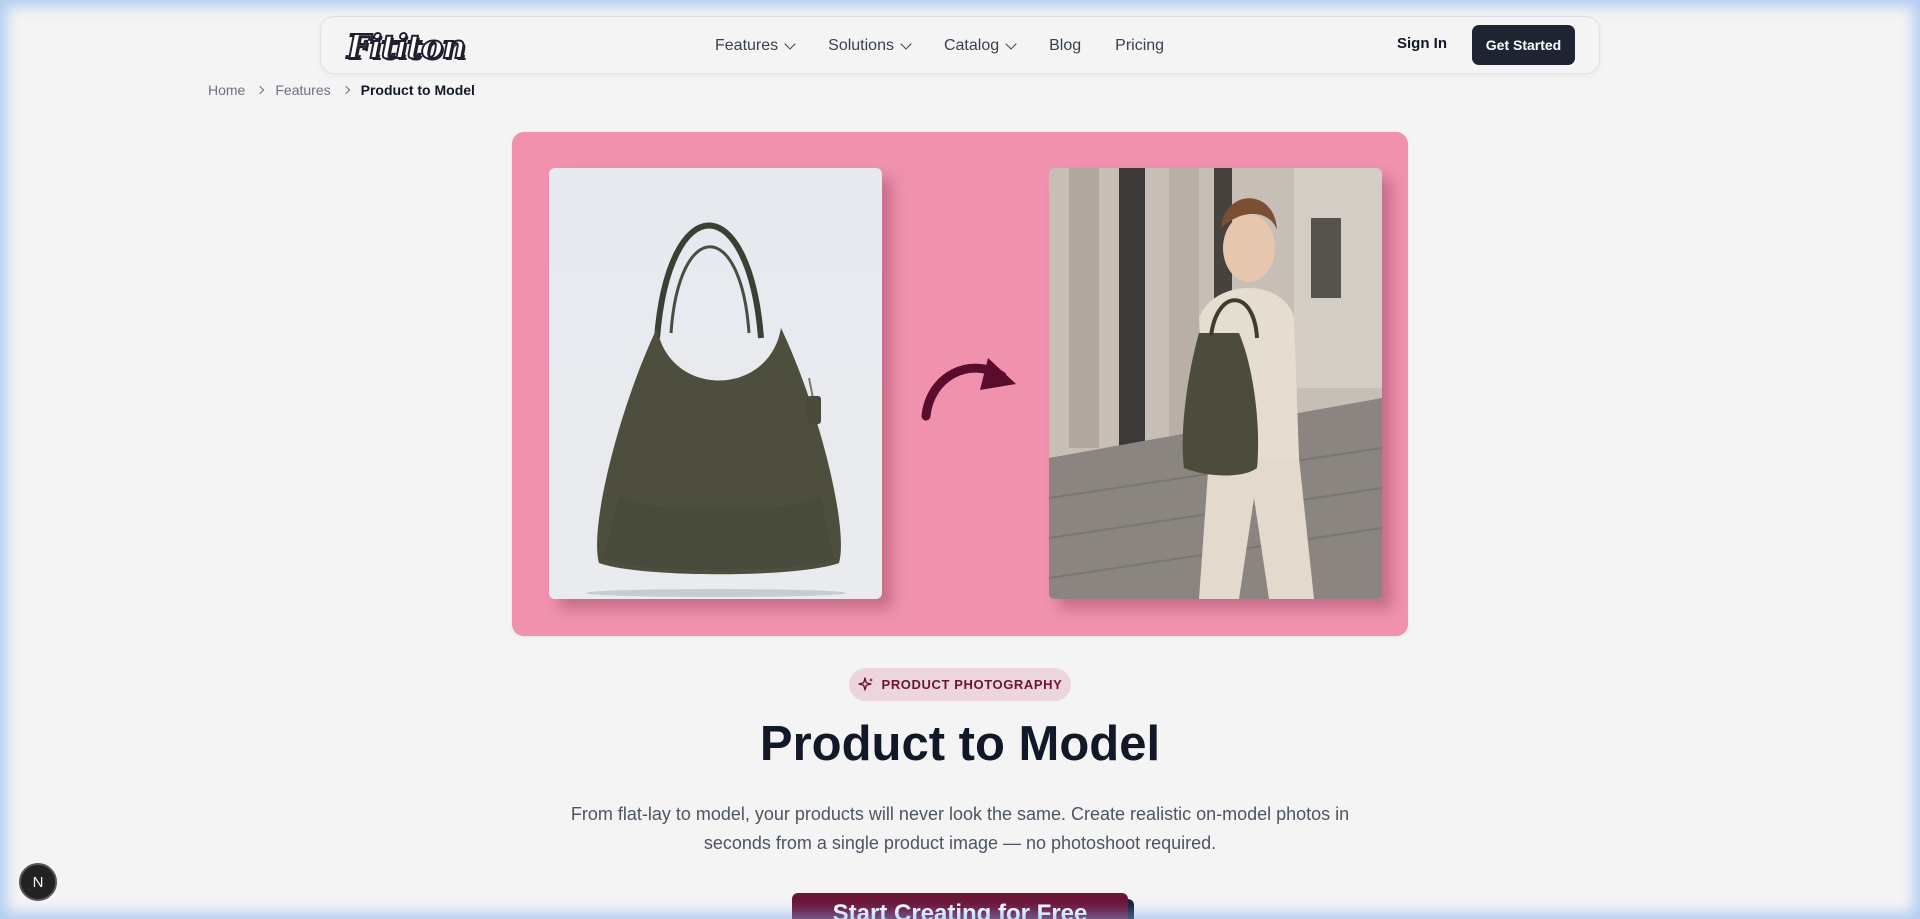  Describe the element at coordinates (302, 90) in the screenshot. I see `breadcrumb-features: Features` at that location.